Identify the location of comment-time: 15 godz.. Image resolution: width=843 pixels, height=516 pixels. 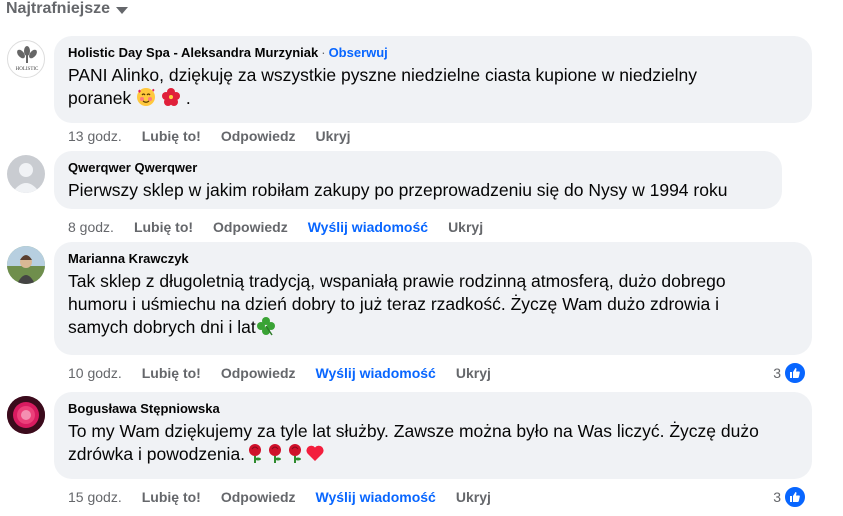
(95, 497).